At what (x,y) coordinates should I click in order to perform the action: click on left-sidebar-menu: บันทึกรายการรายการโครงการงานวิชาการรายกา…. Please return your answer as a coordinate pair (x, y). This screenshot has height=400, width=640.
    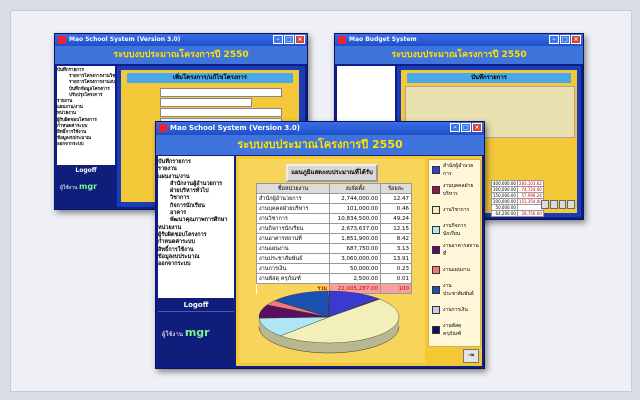
    Looking at the image, I should click on (86, 116).